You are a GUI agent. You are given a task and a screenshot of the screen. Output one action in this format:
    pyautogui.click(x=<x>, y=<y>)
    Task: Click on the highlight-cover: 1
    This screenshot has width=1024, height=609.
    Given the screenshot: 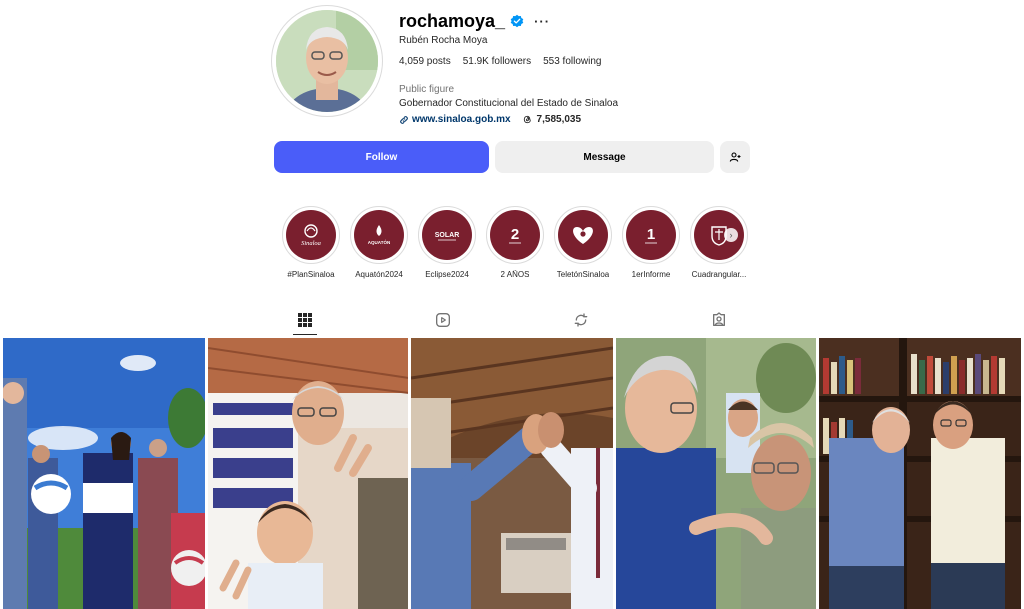 What is the action you would take?
    pyautogui.click(x=651, y=235)
    